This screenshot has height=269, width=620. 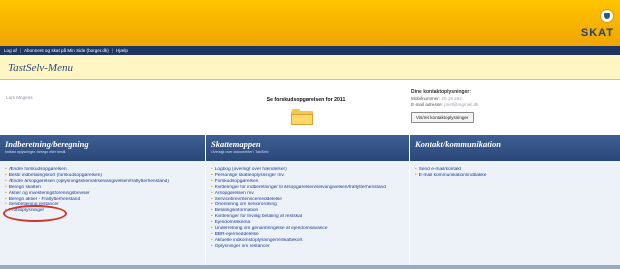 What do you see at coordinates (40, 68) in the screenshot?
I see `page-title: TastSelv-Menu` at bounding box center [40, 68].